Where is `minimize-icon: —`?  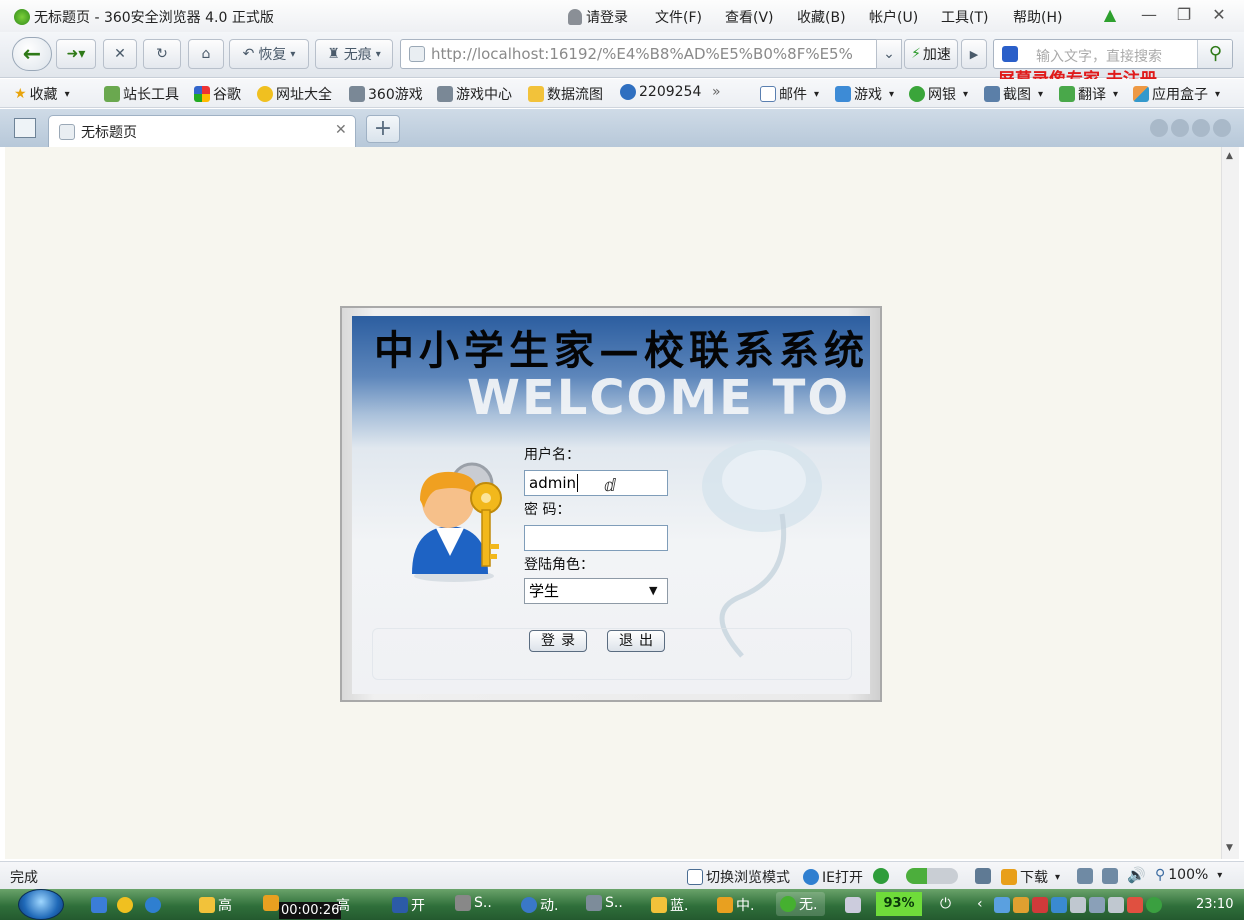
minimize-icon: — is located at coordinates (1149, 15).